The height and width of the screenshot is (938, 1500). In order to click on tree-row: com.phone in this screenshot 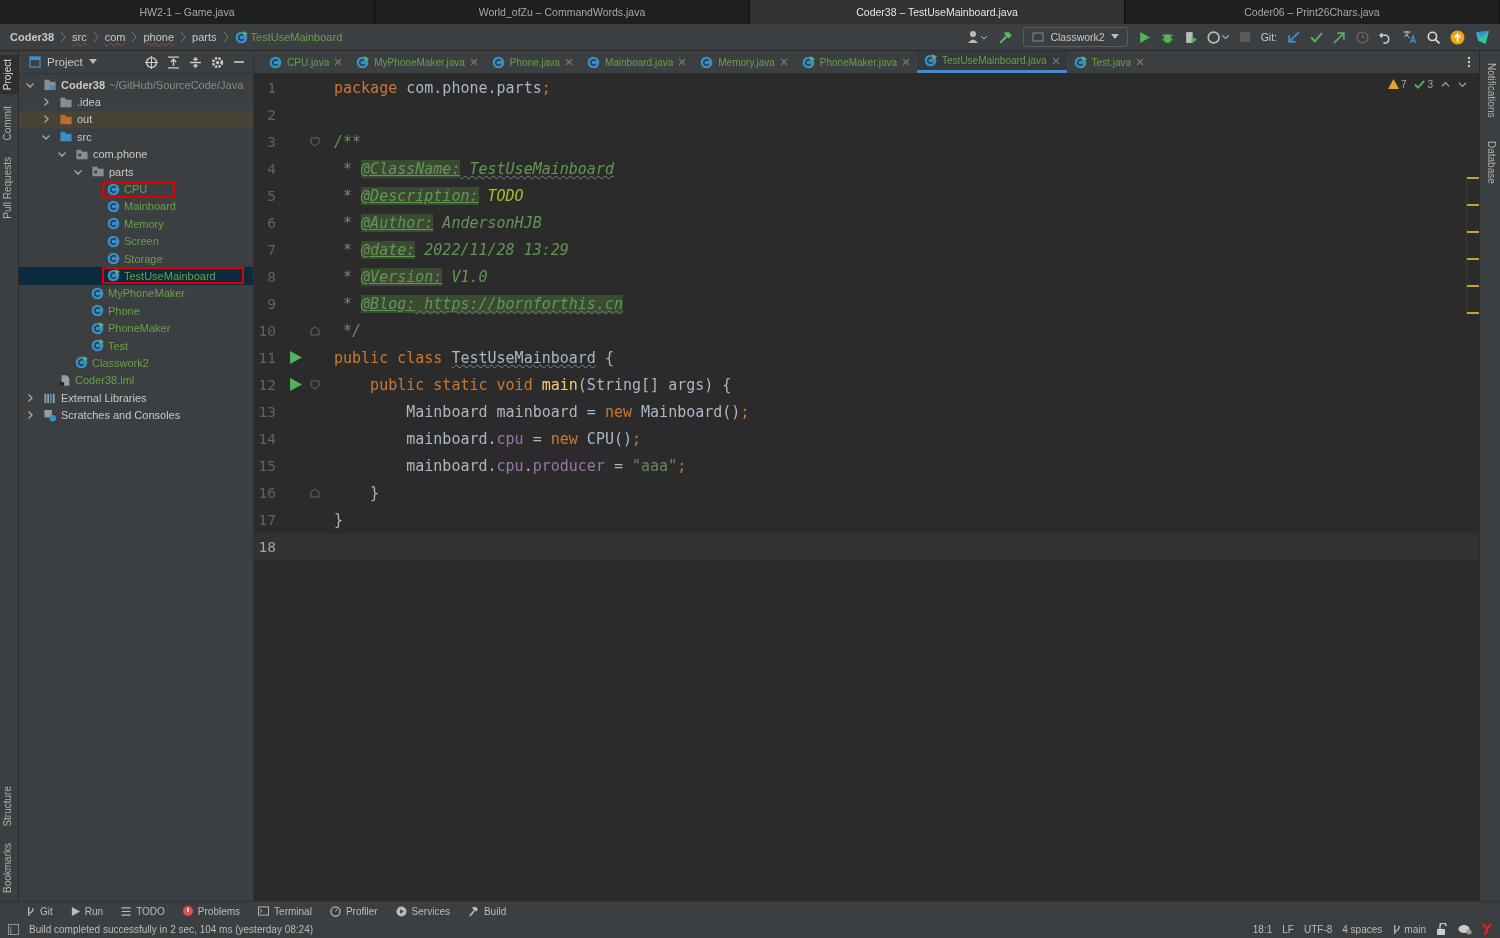, I will do `click(136, 154)`.